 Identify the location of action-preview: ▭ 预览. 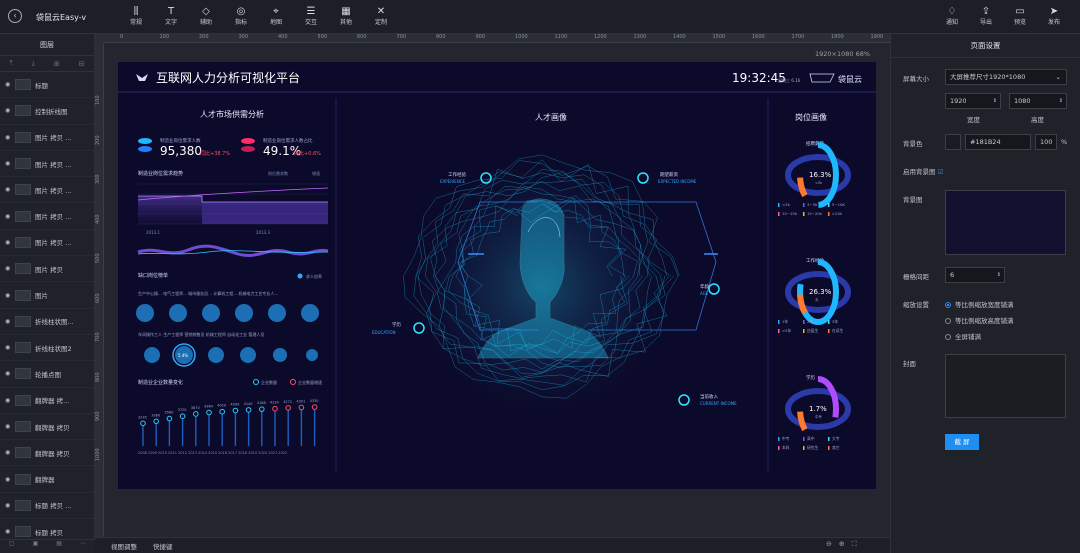
(1020, 15).